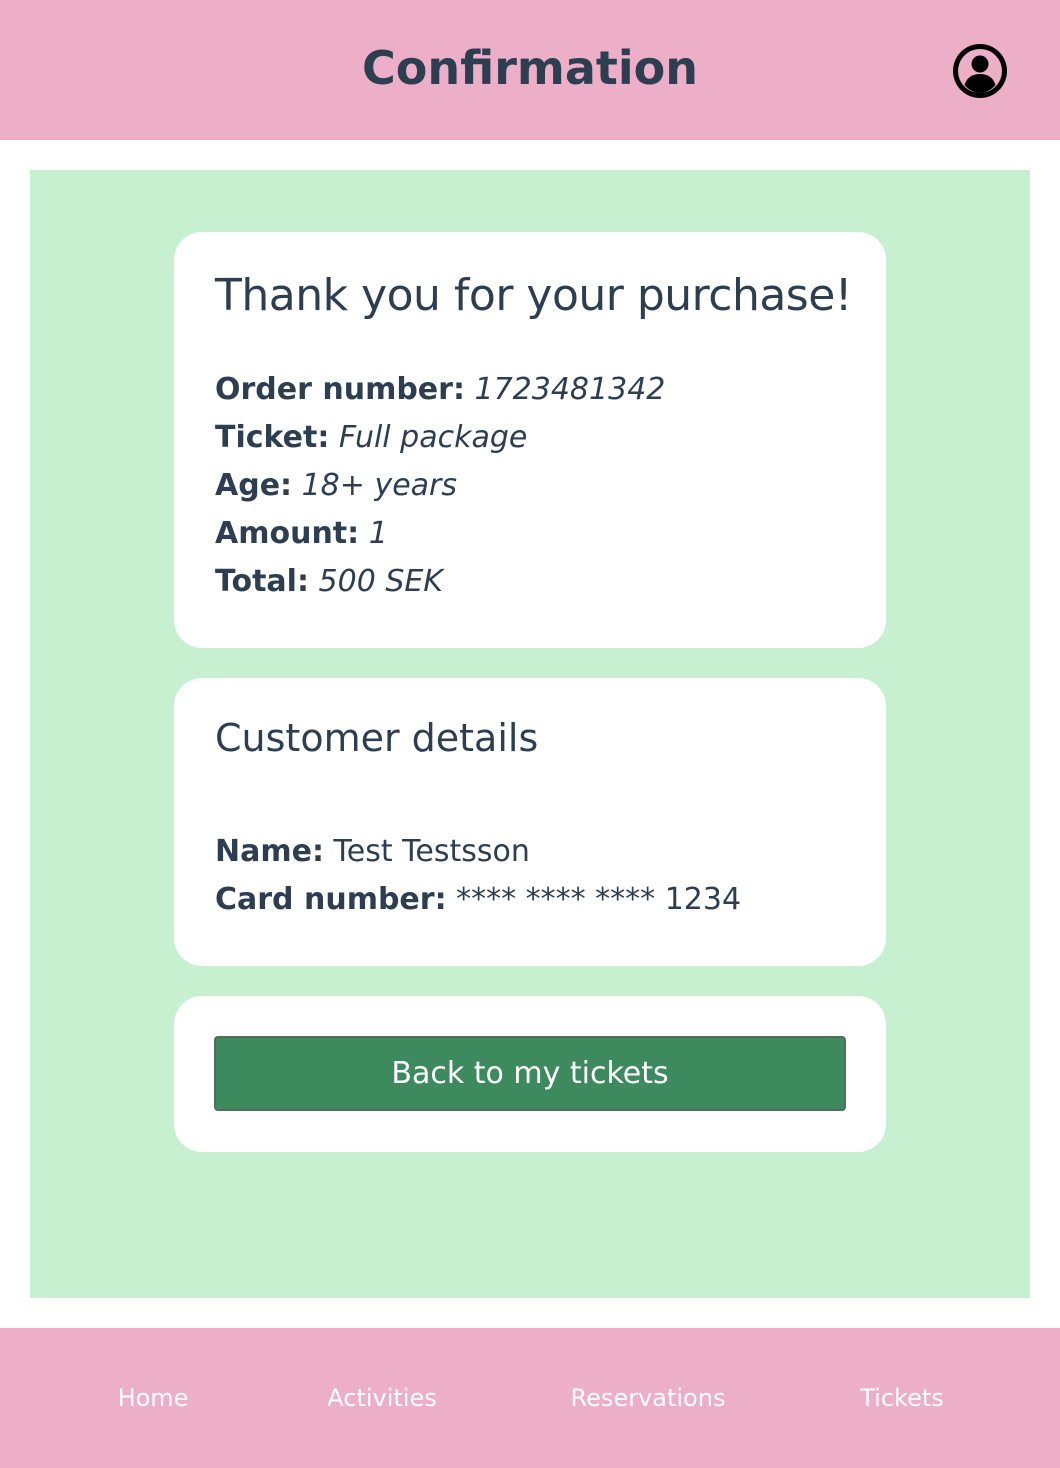 The width and height of the screenshot is (1060, 1468). What do you see at coordinates (599, 899) in the screenshot?
I see `card-number-value: **** **** **** 1234` at bounding box center [599, 899].